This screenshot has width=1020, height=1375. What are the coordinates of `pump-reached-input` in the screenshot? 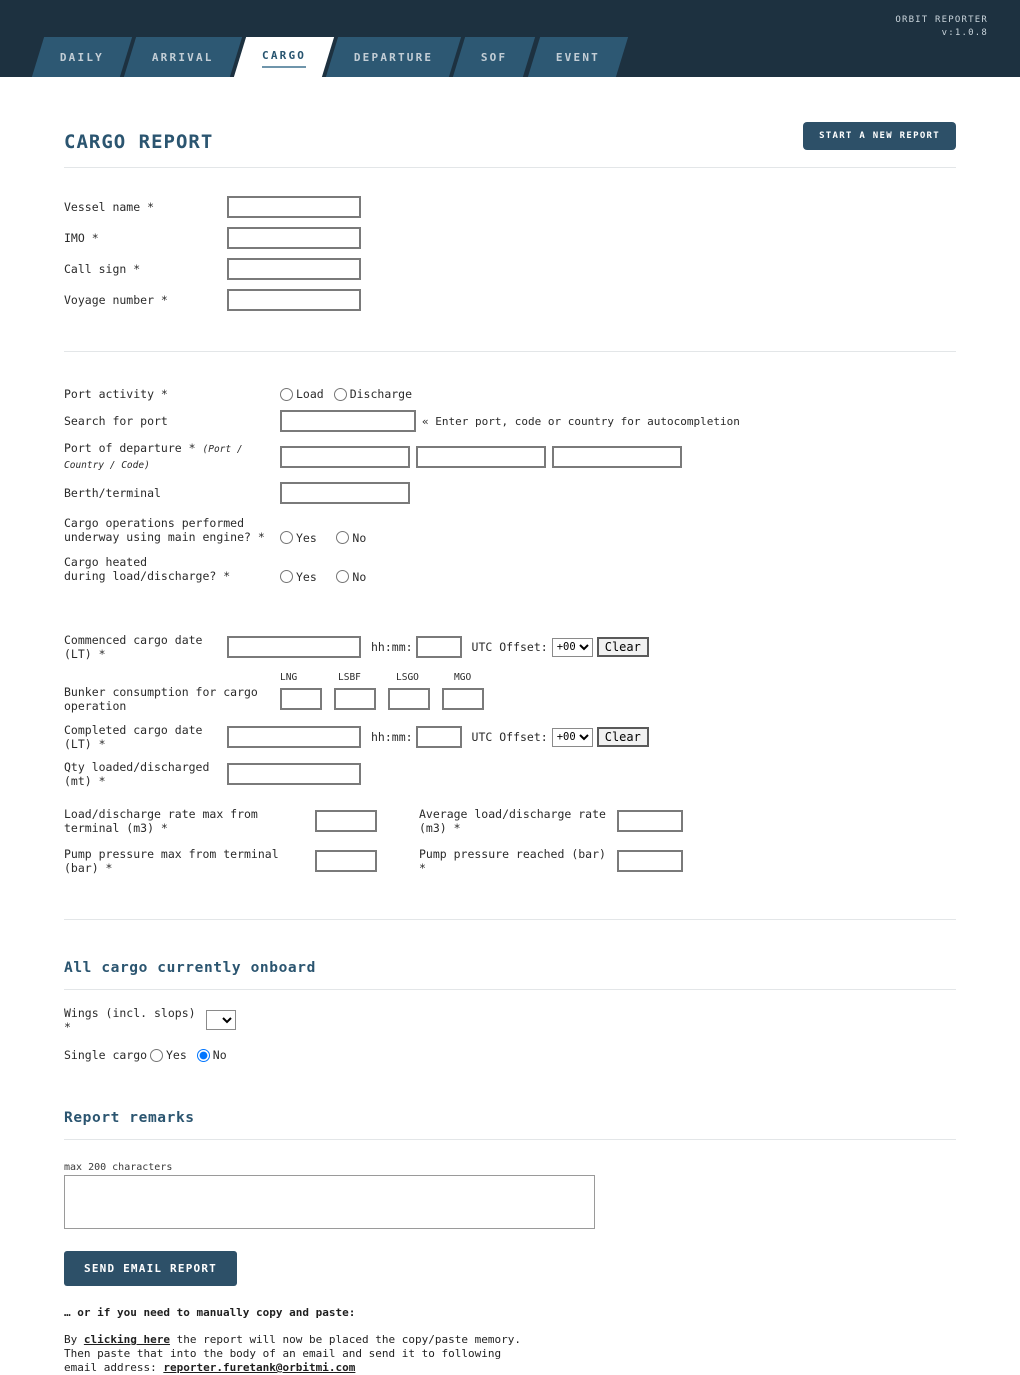 It's located at (650, 861).